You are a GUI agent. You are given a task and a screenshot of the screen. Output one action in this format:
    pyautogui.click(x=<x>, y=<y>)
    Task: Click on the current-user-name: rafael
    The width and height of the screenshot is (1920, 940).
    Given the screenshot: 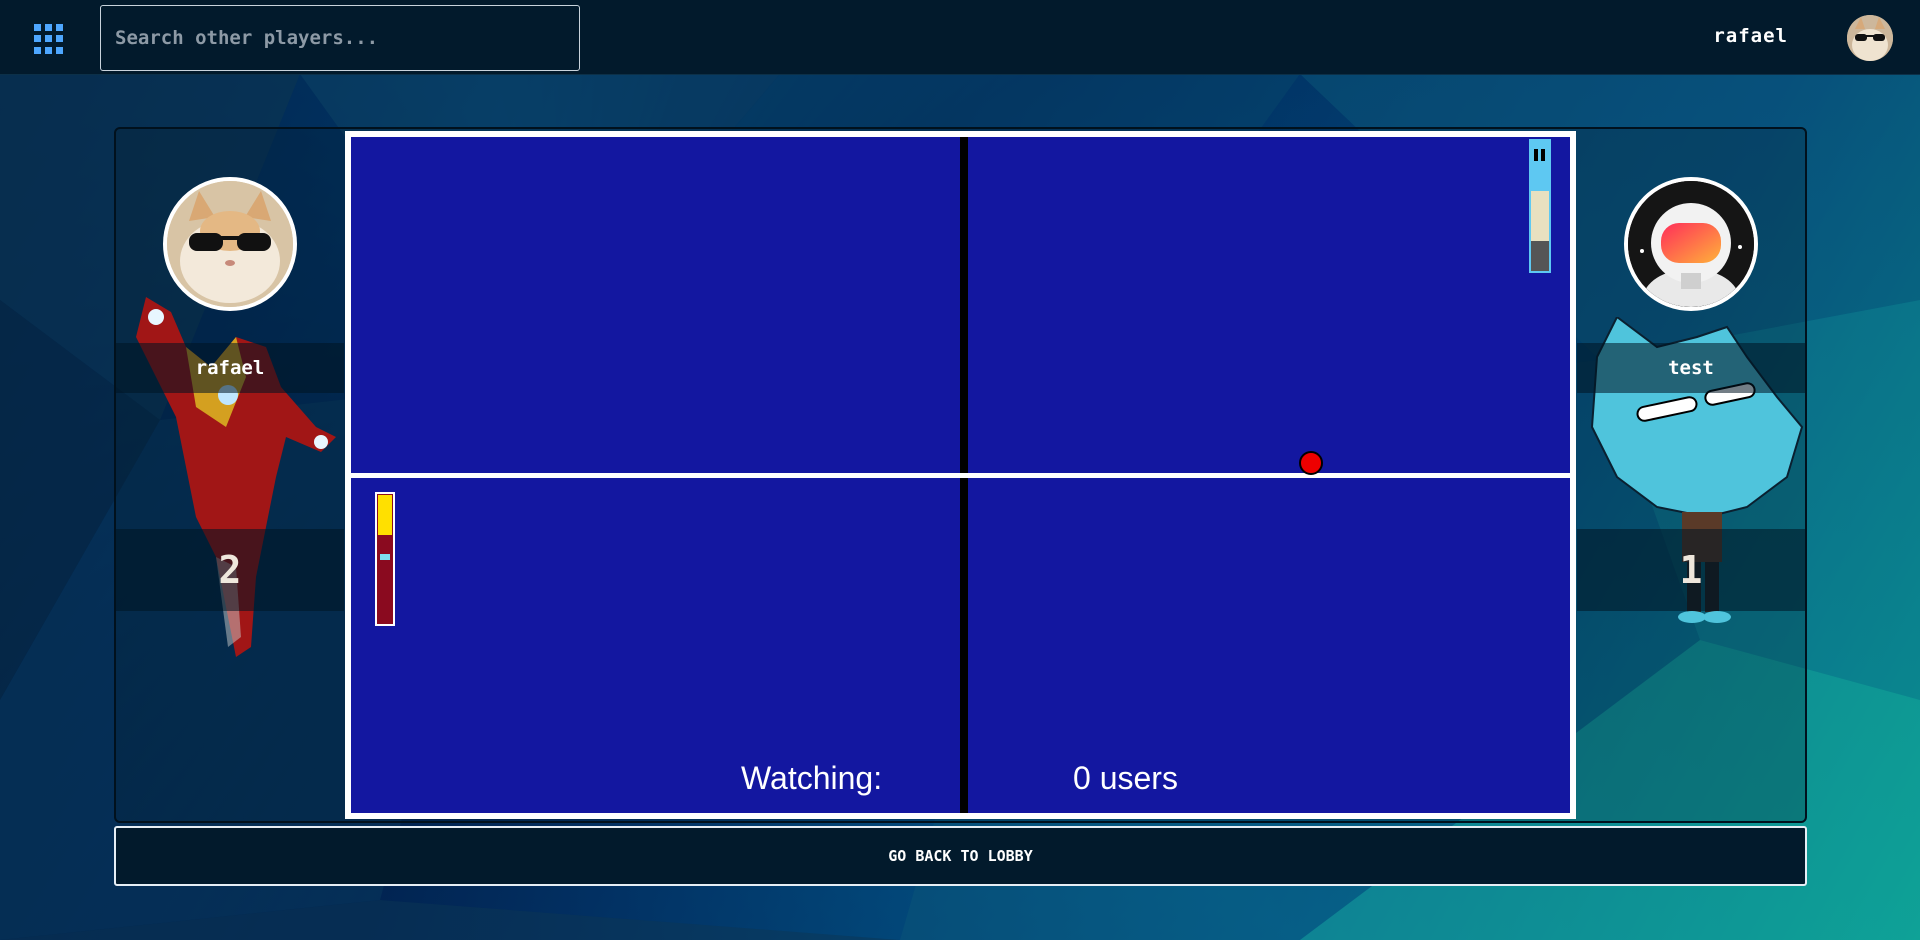 What is the action you would take?
    pyautogui.click(x=1750, y=36)
    